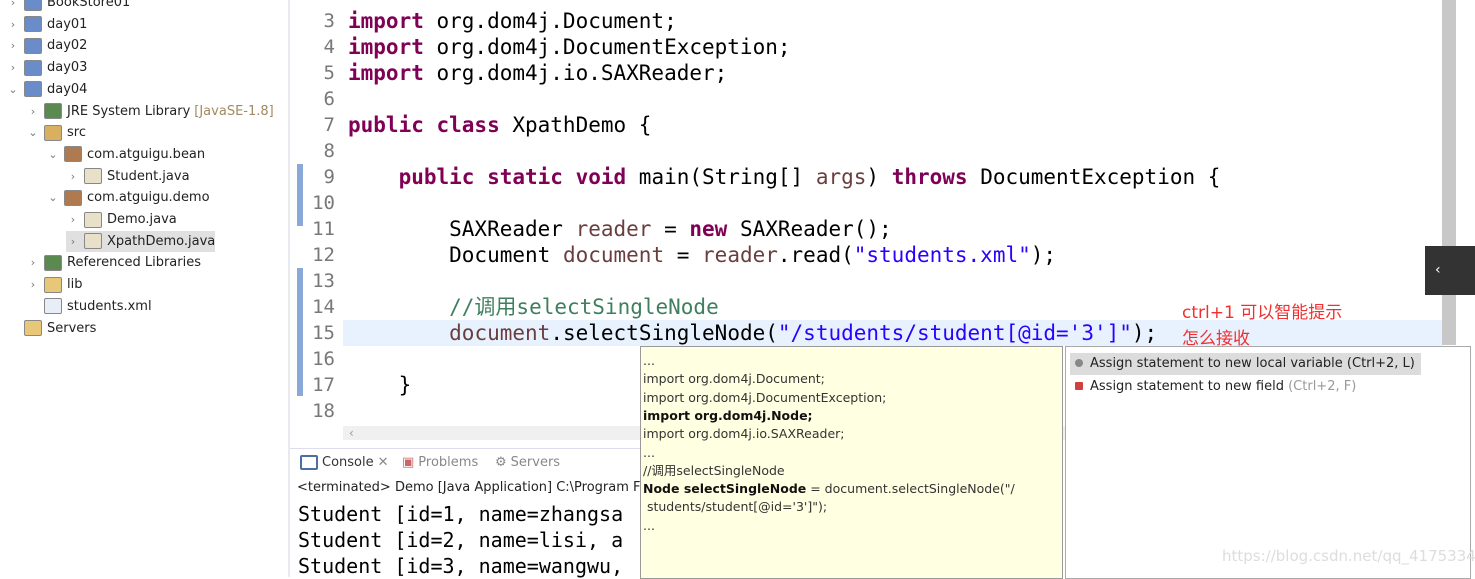 This screenshot has height=579, width=1475. I want to click on tree-item: ⌄ com.atguigu.bean, so click(125, 154).